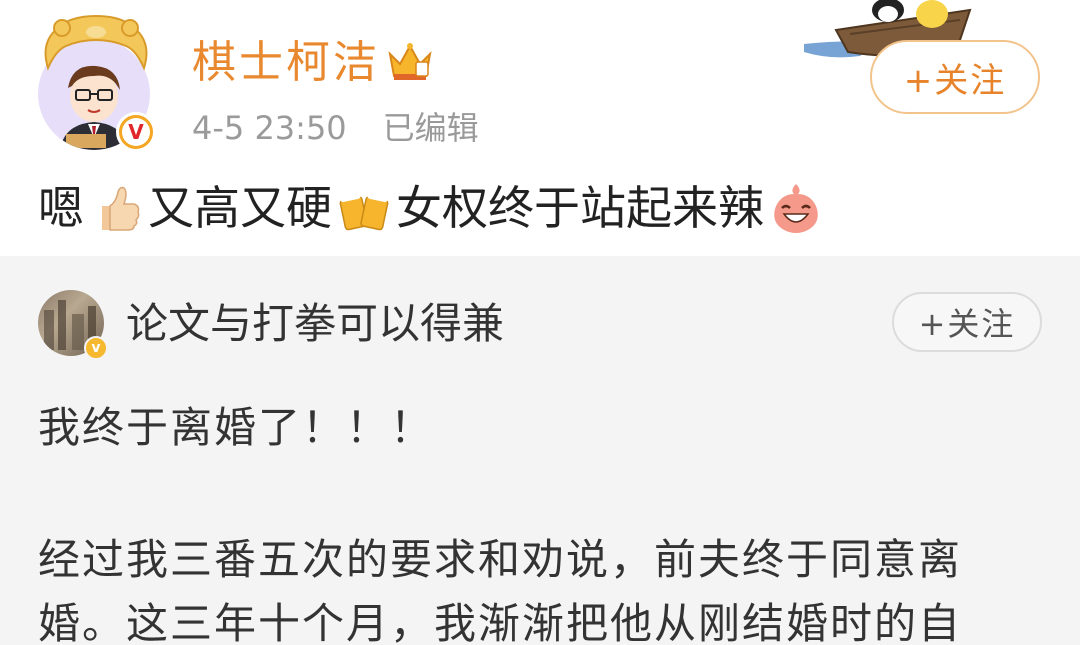  Describe the element at coordinates (500, 622) in the screenshot. I see `repost-text-line-3: 婚。这三年十个月，我渐渐把他从刚结婚时的自` at that location.